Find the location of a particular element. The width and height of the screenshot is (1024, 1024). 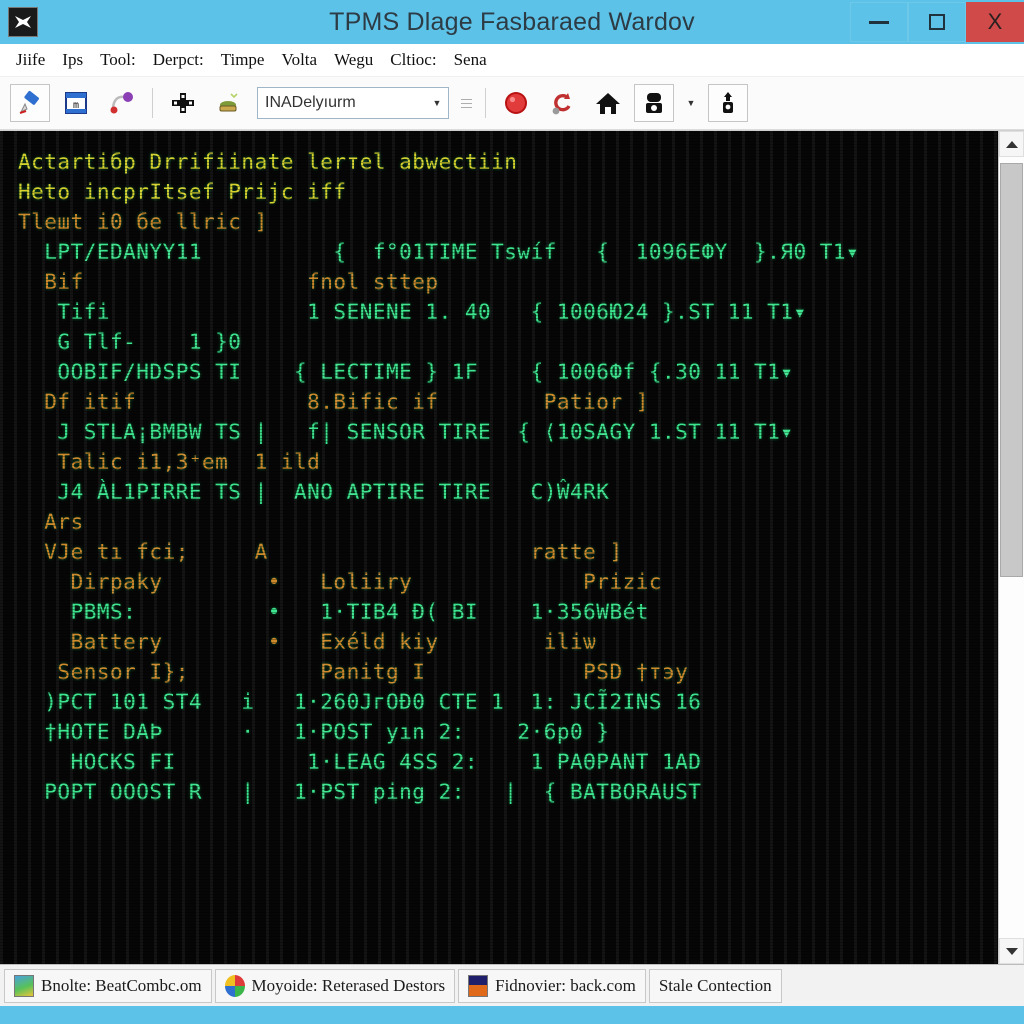

scroll-down-button is located at coordinates (1011, 951).